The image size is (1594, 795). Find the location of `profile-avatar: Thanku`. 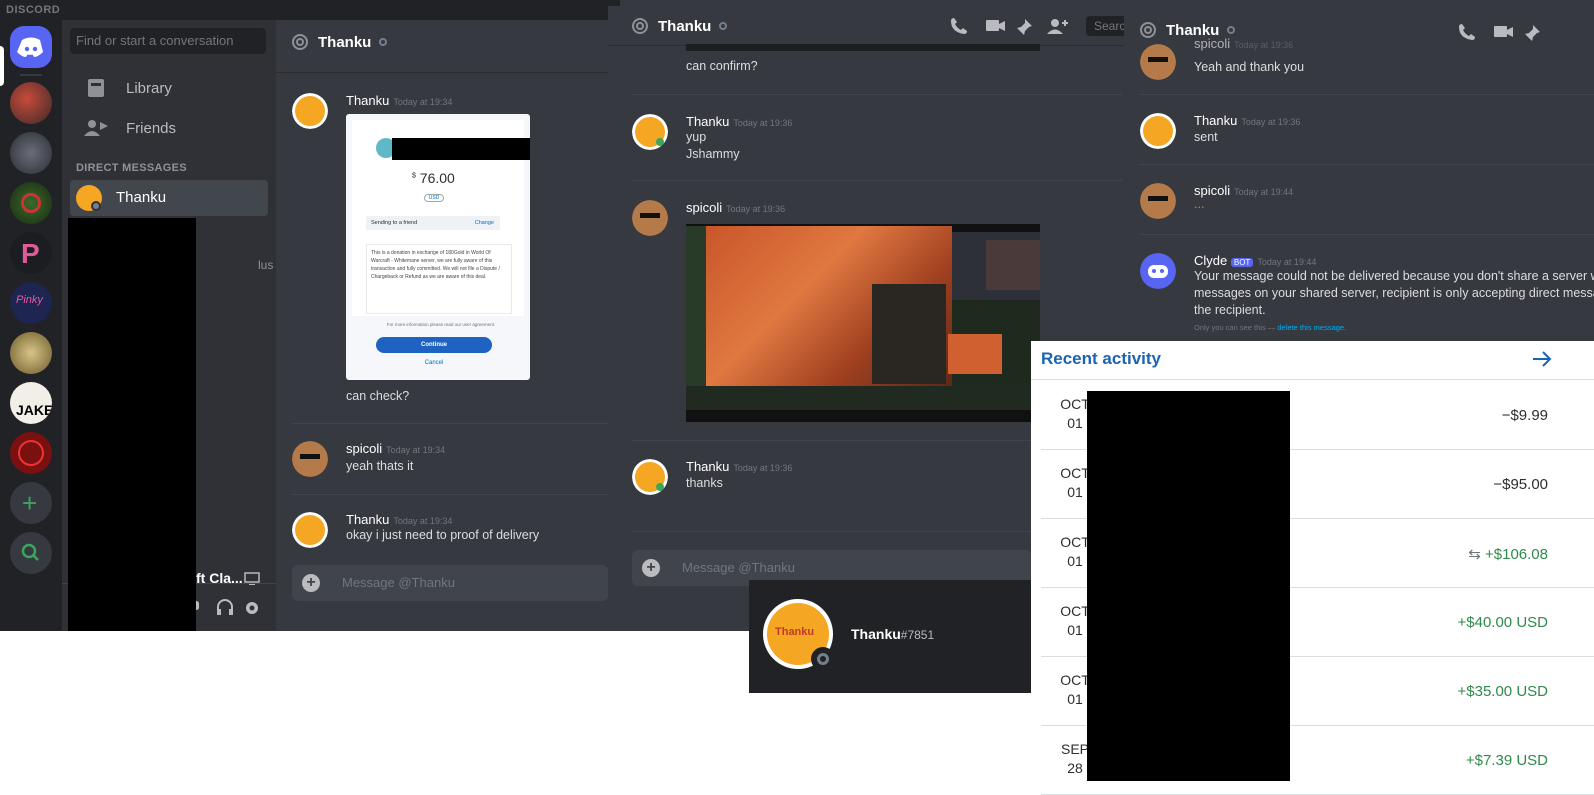

profile-avatar: Thanku is located at coordinates (799, 635).